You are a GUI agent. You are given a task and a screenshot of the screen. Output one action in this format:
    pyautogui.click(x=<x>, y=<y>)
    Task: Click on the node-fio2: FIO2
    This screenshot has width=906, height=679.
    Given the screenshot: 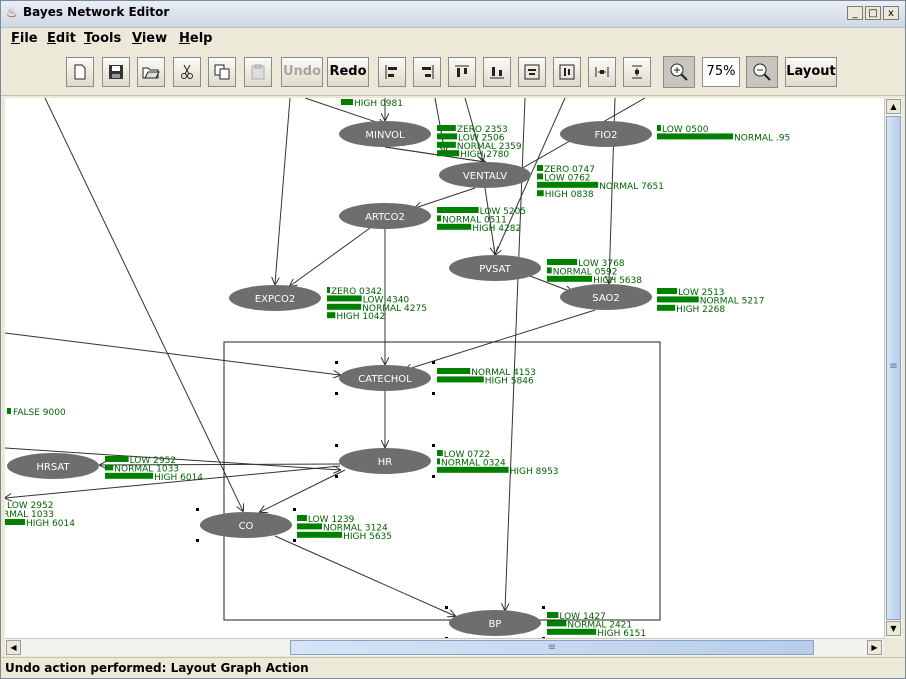 What is the action you would take?
    pyautogui.click(x=606, y=134)
    